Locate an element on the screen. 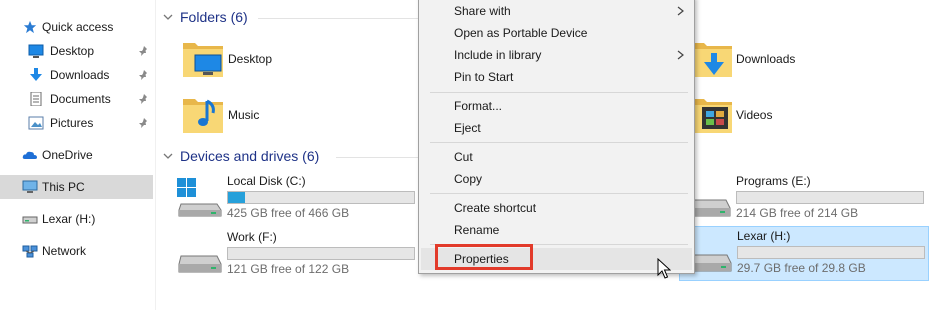 This screenshot has width=937, height=310. nav-label: Pictures is located at coordinates (72, 123).